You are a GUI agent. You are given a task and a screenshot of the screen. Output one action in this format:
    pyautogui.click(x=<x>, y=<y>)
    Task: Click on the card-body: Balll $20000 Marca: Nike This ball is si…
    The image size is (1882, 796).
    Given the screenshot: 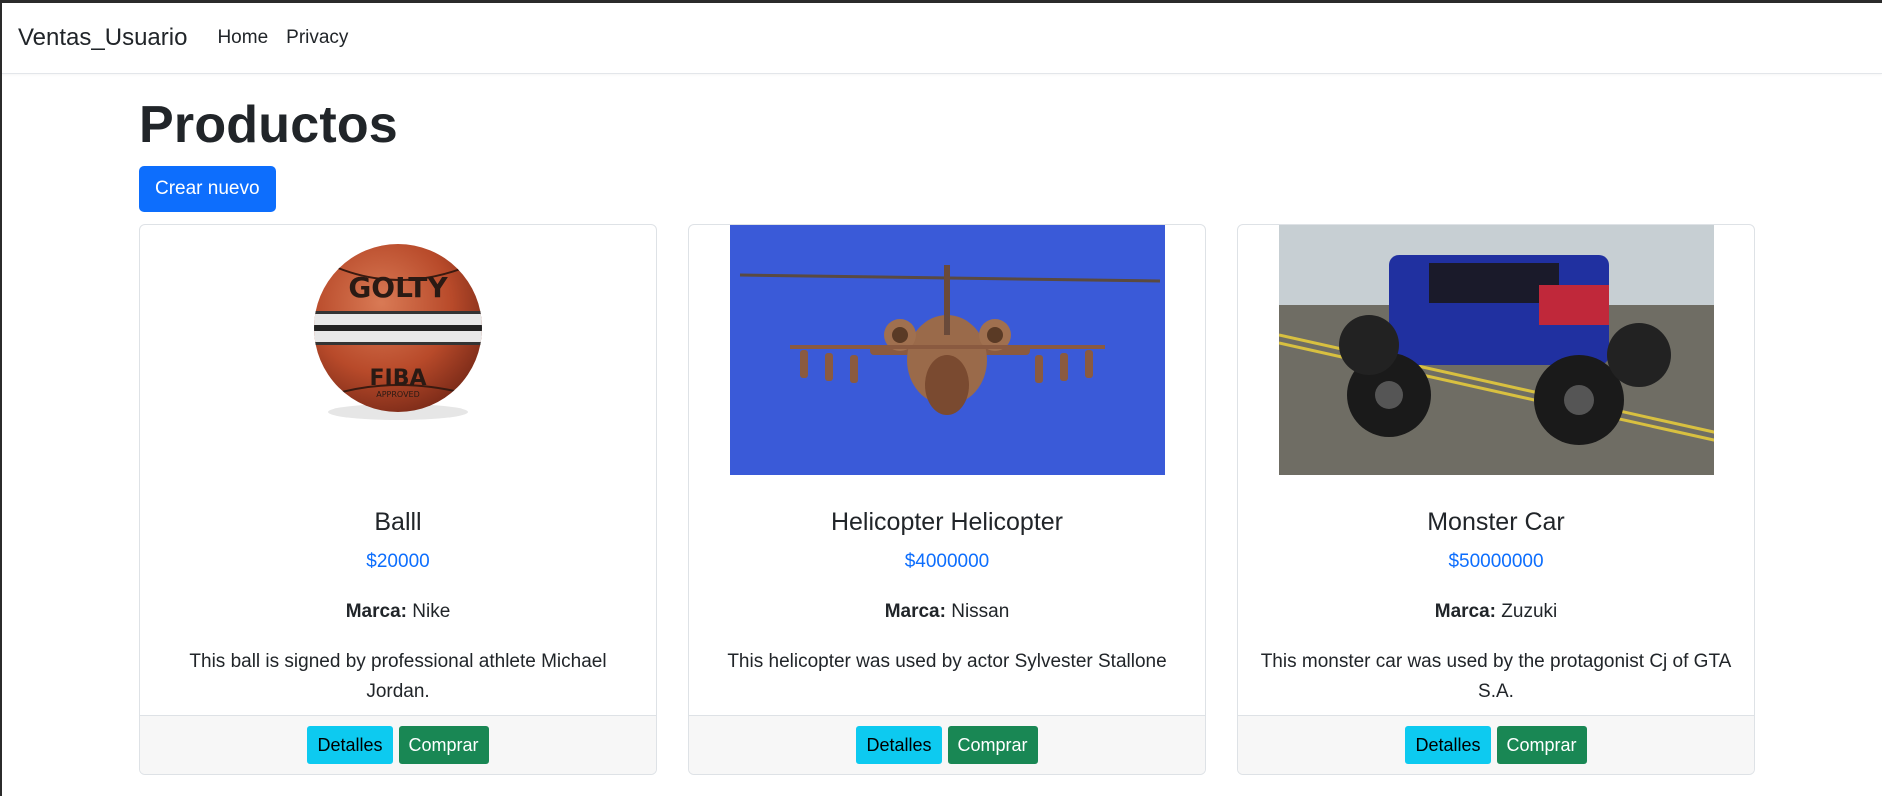 What is the action you would take?
    pyautogui.click(x=398, y=595)
    